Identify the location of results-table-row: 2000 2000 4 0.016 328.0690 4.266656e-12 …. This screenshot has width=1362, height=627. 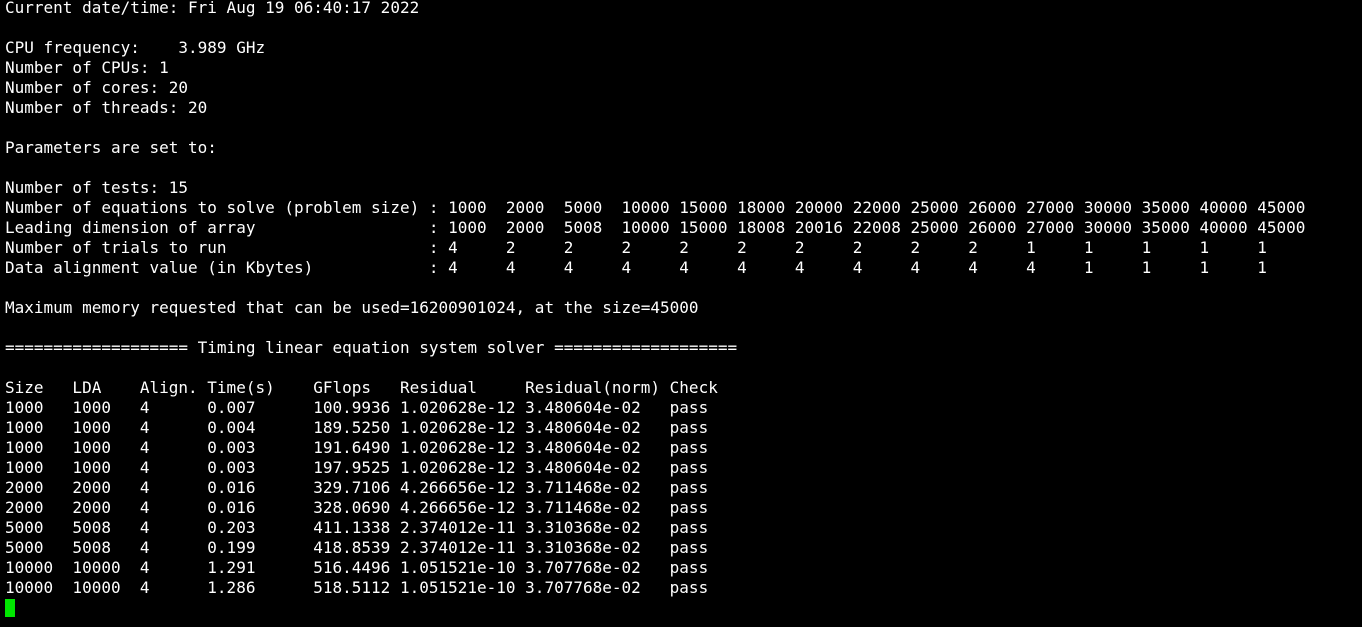
(357, 507).